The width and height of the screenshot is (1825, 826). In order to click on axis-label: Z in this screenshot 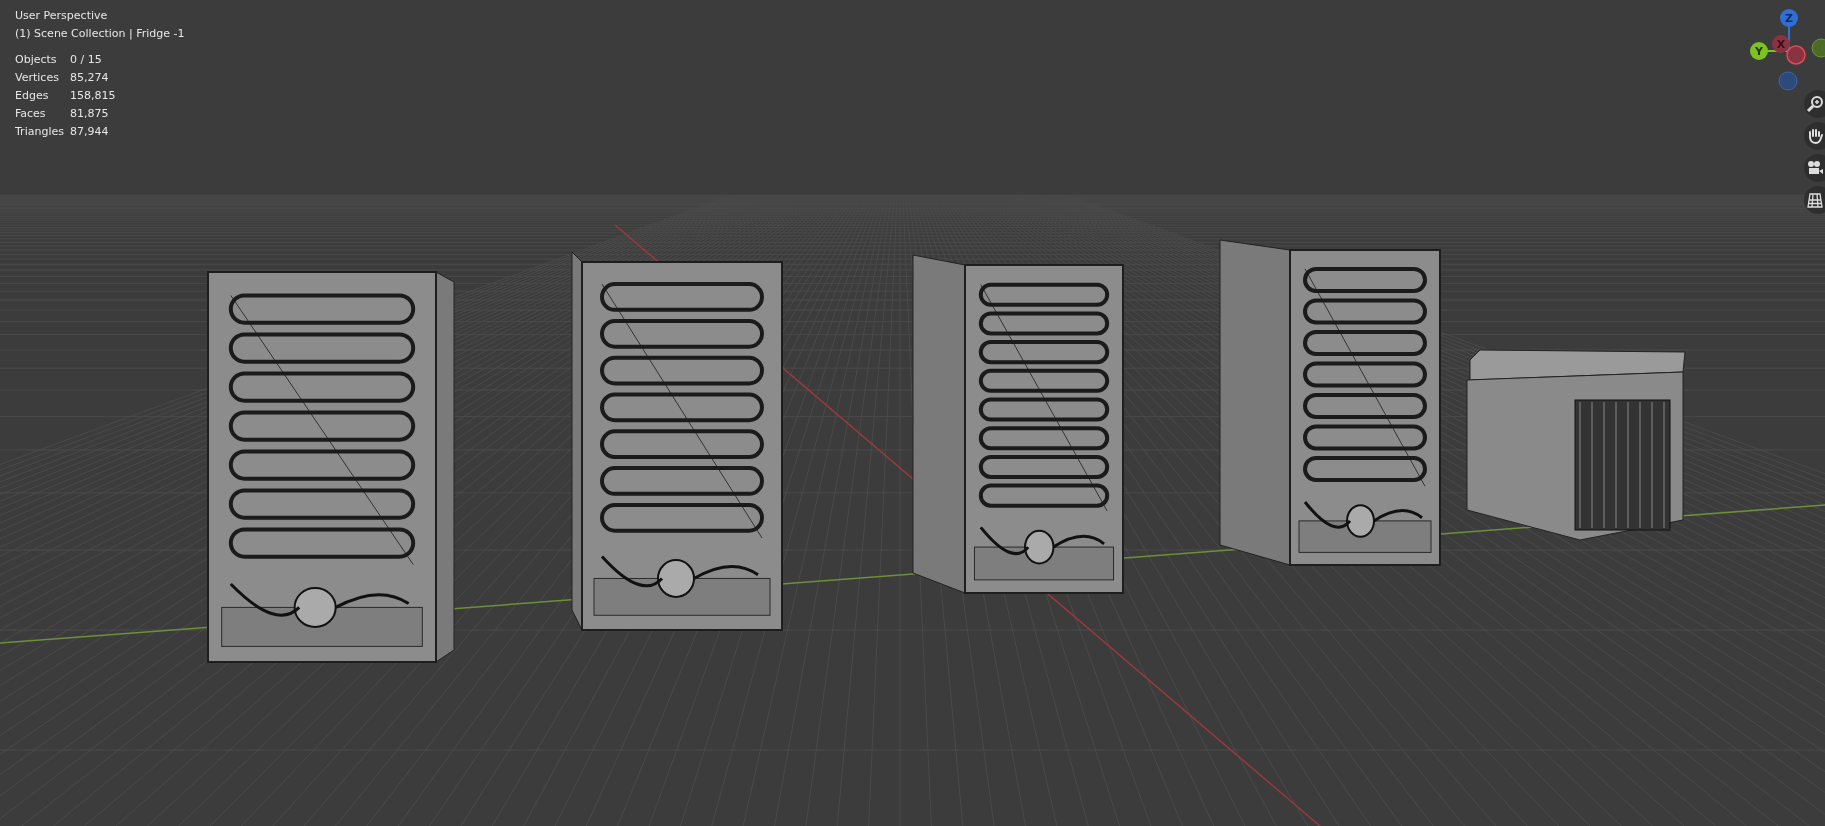, I will do `click(1789, 18)`.